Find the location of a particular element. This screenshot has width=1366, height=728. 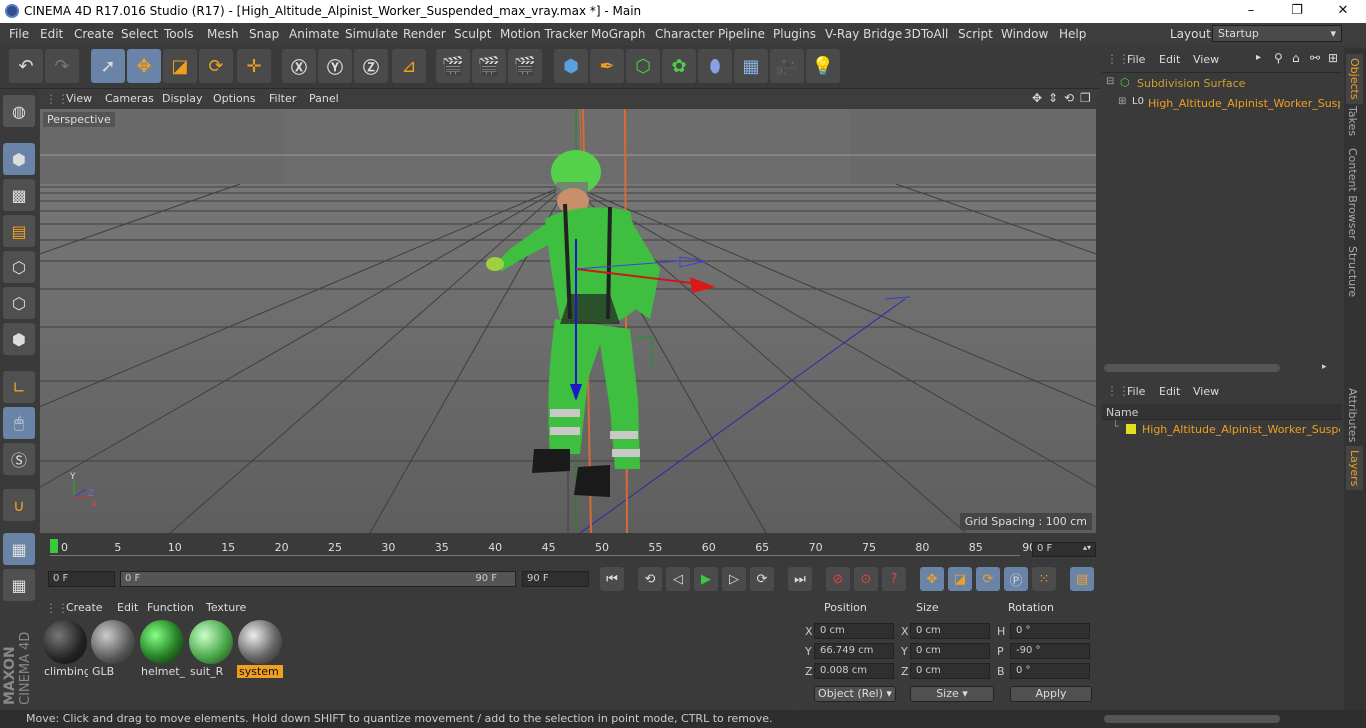

tab-layers: Layers is located at coordinates (1354, 468).